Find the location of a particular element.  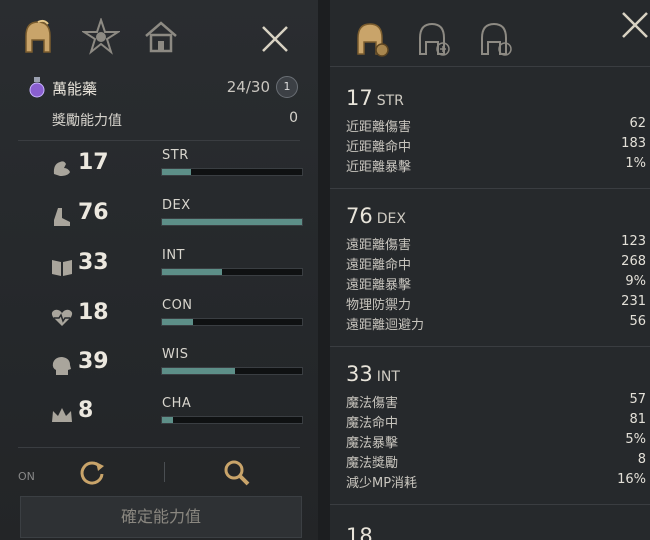

helmet-gear-icon is located at coordinates (373, 40).